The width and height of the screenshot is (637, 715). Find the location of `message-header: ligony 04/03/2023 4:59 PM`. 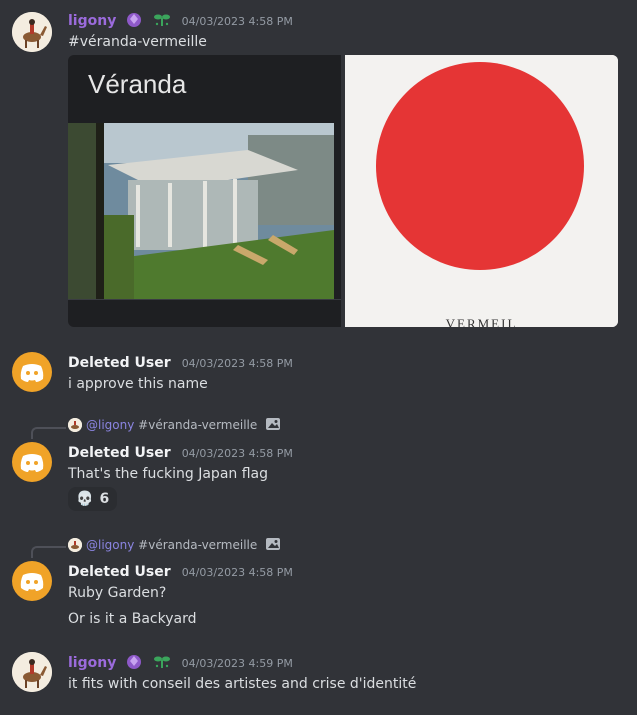

message-header: ligony 04/03/2023 4:59 PM is located at coordinates (180, 662).